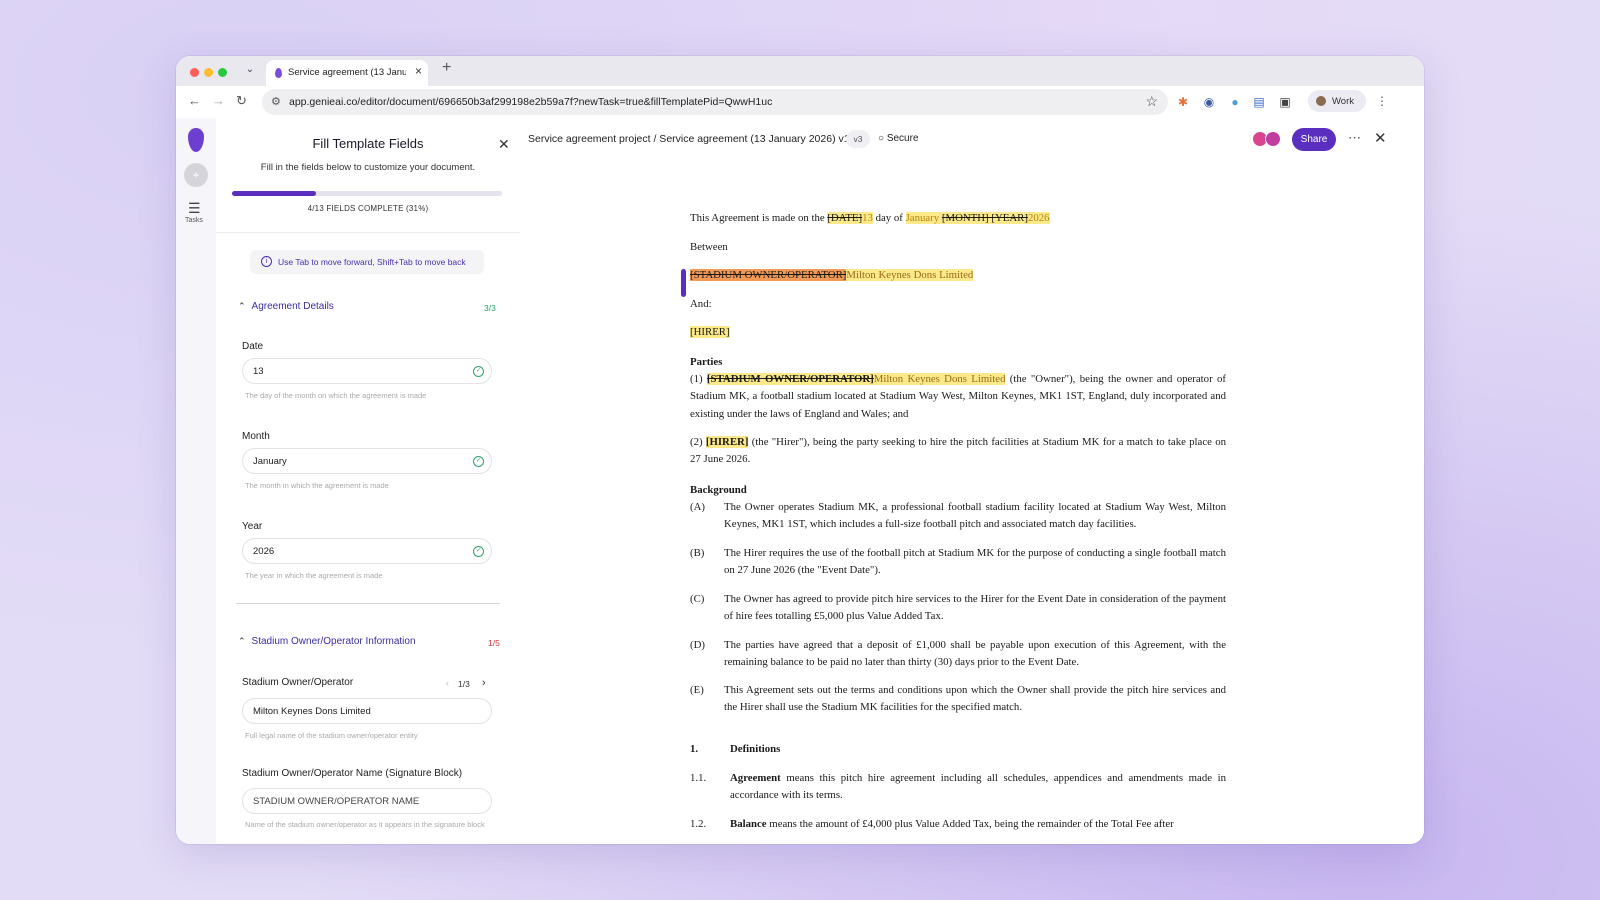 This screenshot has height=900, width=1600. Describe the element at coordinates (447, 683) in the screenshot. I see `pager-prev-icon: ‹` at that location.